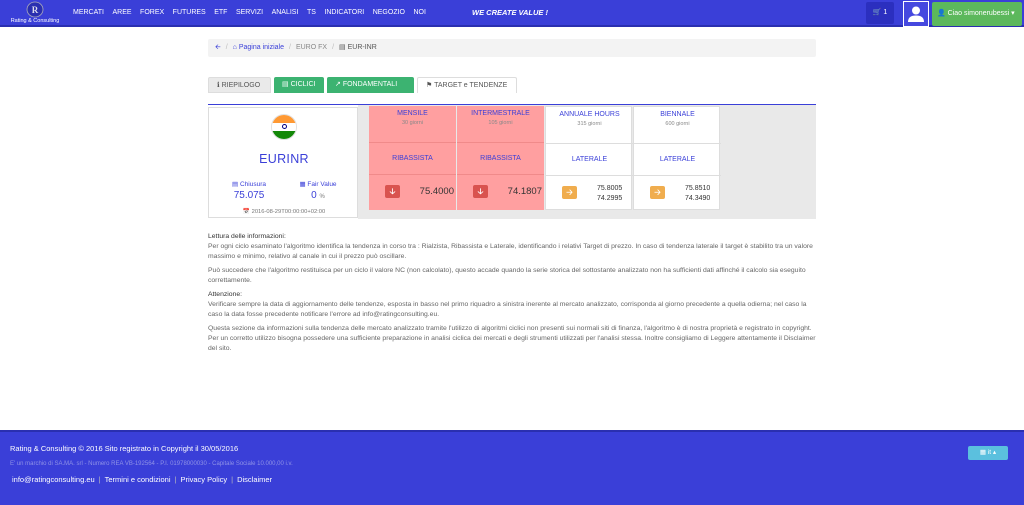  Describe the element at coordinates (218, 85) in the screenshot. I see `info-icon: ℹ` at that location.